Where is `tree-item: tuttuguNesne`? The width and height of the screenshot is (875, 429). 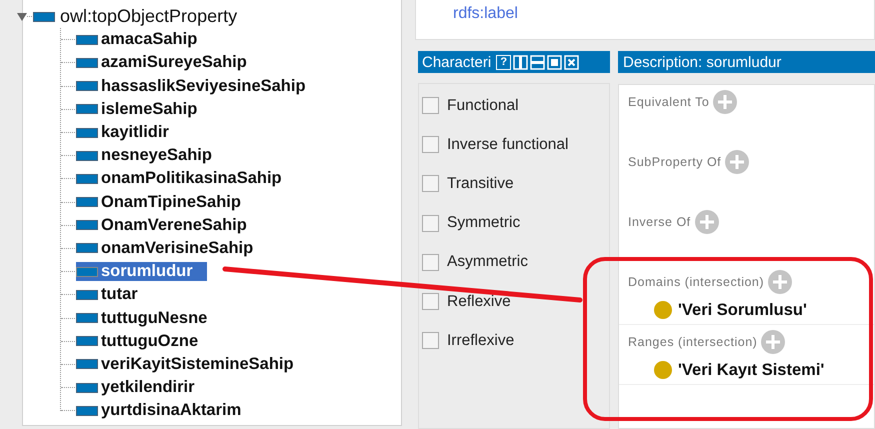
tree-item: tuttuguNesne is located at coordinates (143, 318).